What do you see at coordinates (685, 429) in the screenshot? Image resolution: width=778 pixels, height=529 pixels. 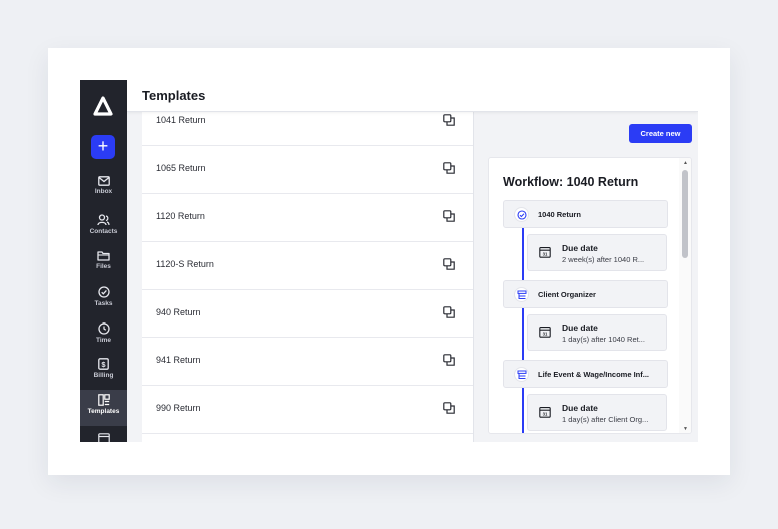 I see `scroll-down-icon: ▼` at bounding box center [685, 429].